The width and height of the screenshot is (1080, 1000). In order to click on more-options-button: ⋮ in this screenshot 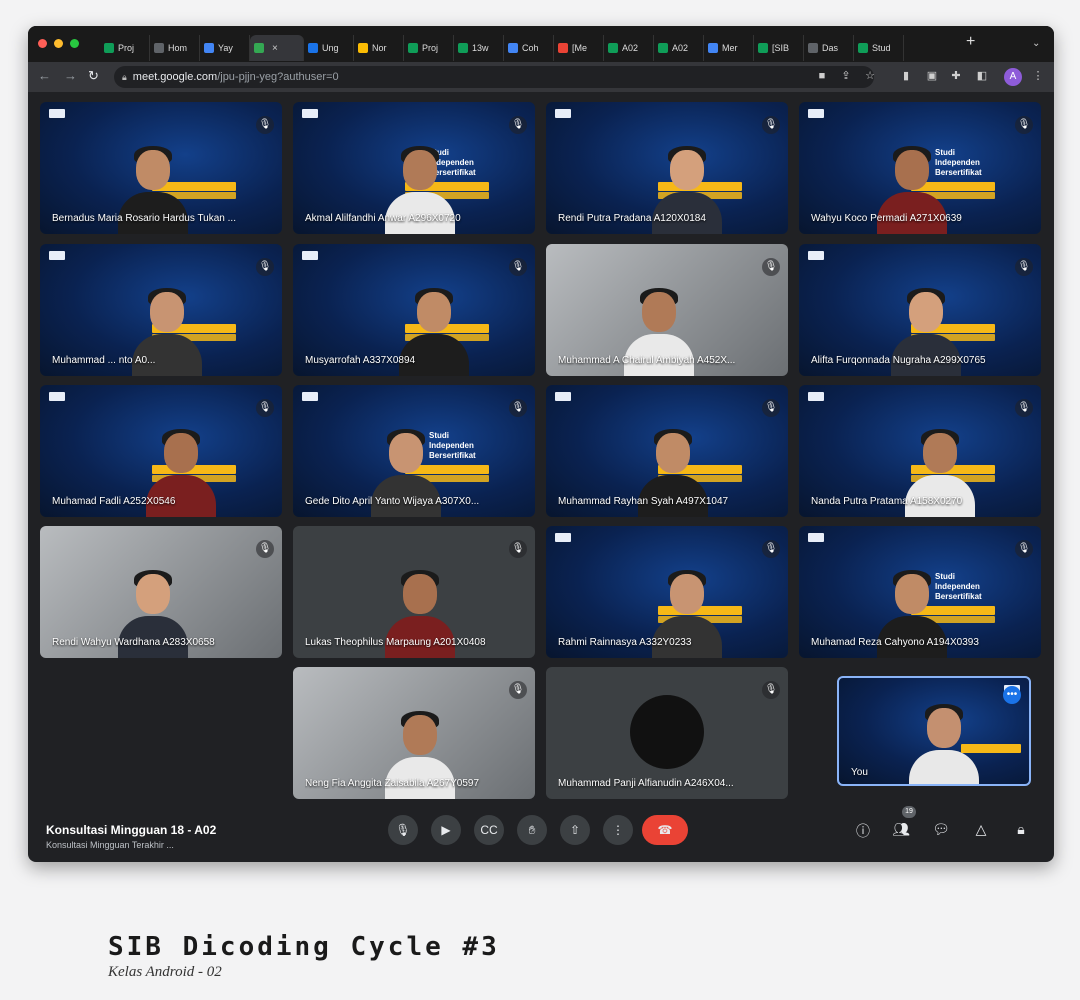, I will do `click(618, 830)`.